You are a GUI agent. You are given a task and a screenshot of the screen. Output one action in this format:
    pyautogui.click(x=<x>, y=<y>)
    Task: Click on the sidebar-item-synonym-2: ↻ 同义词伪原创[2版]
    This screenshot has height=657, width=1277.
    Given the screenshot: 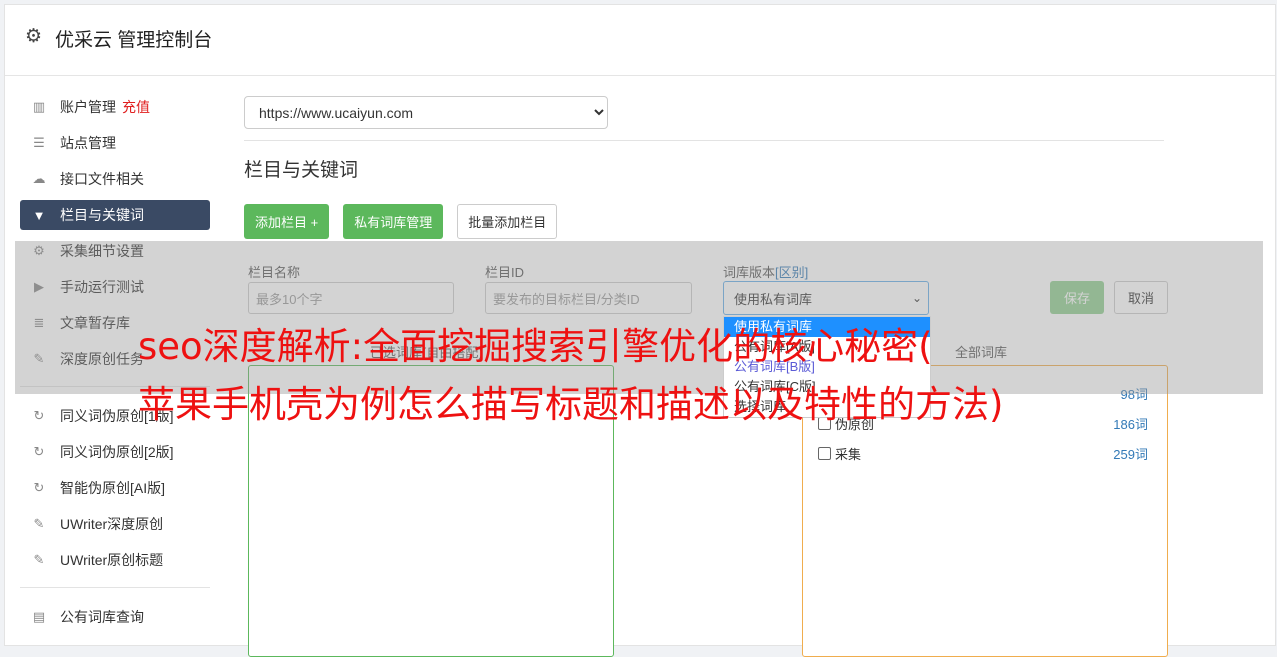 What is the action you would take?
    pyautogui.click(x=115, y=452)
    